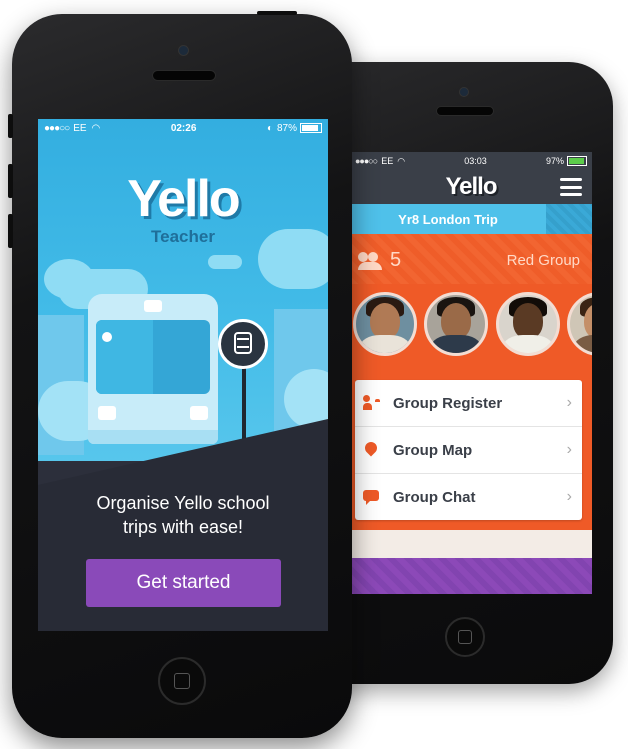 Image resolution: width=628 pixels, height=749 pixels. What do you see at coordinates (286, 128) in the screenshot?
I see `battery-label: 87%` at bounding box center [286, 128].